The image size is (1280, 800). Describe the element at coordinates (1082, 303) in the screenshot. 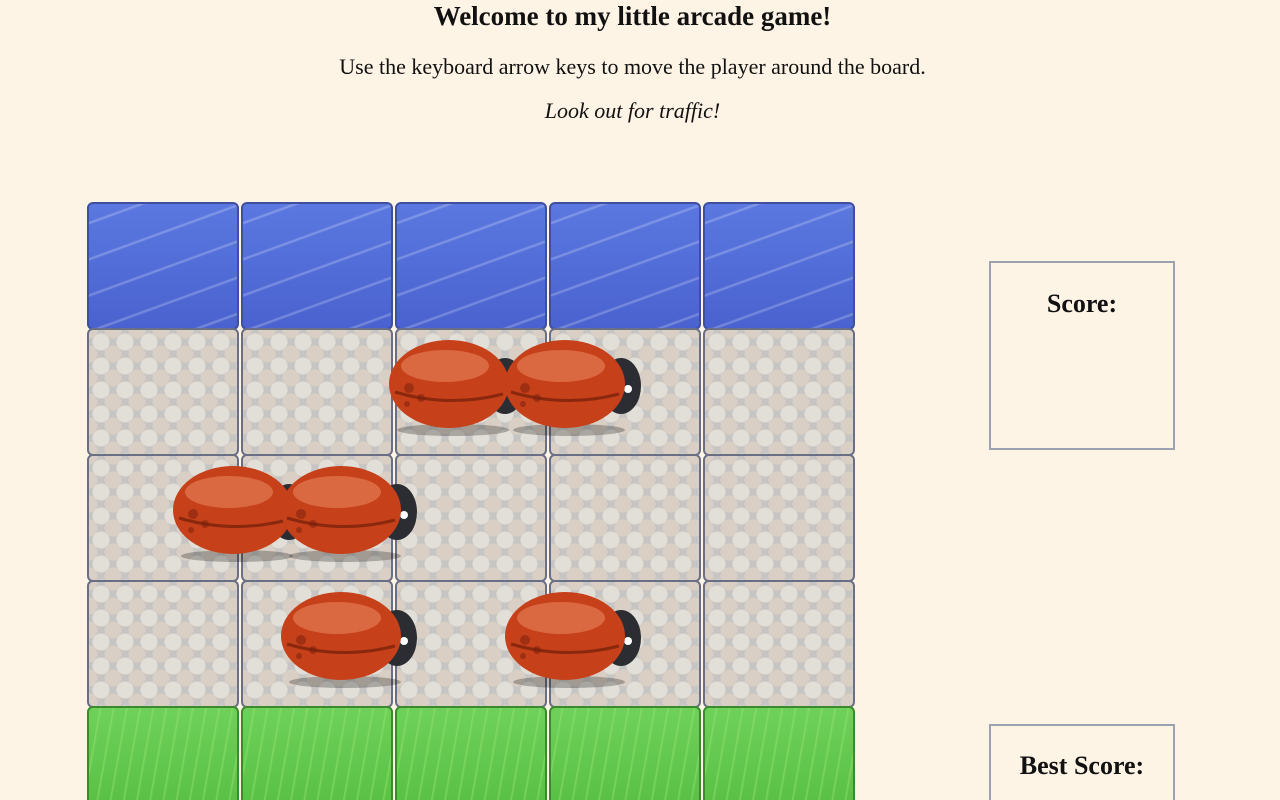

I see `score-label: Score:` at that location.